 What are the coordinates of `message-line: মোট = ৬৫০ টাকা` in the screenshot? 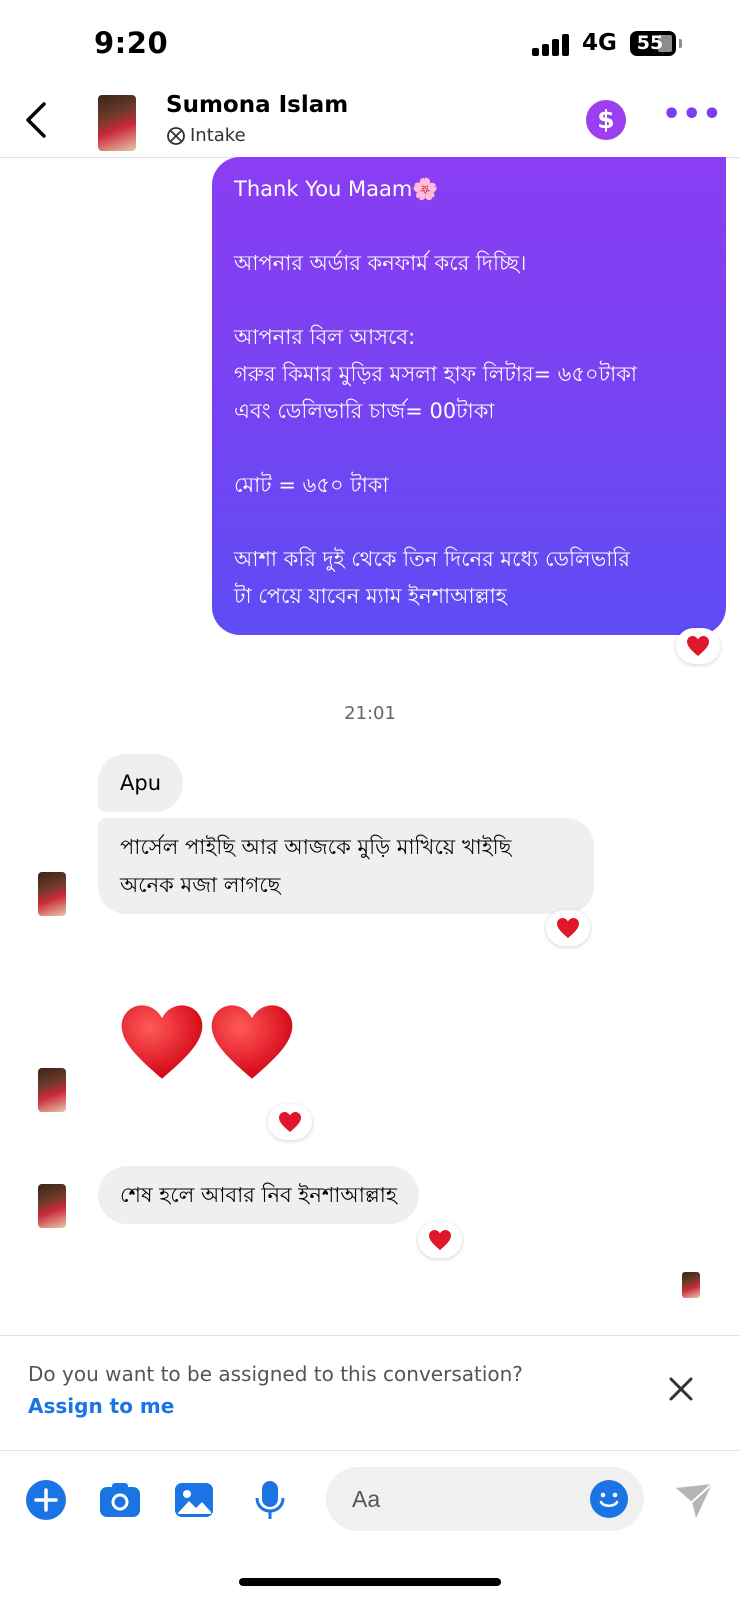 It's located at (311, 485).